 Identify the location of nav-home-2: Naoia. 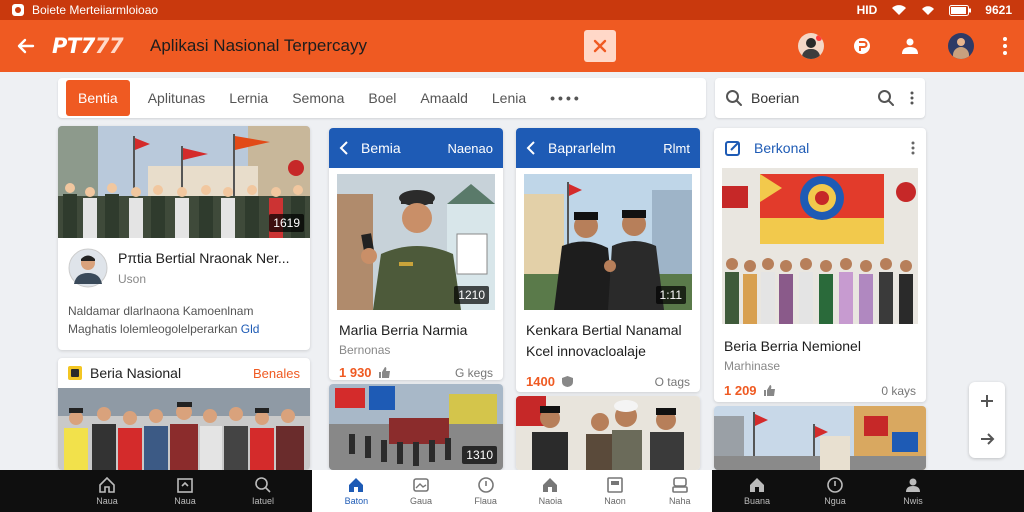
(550, 491).